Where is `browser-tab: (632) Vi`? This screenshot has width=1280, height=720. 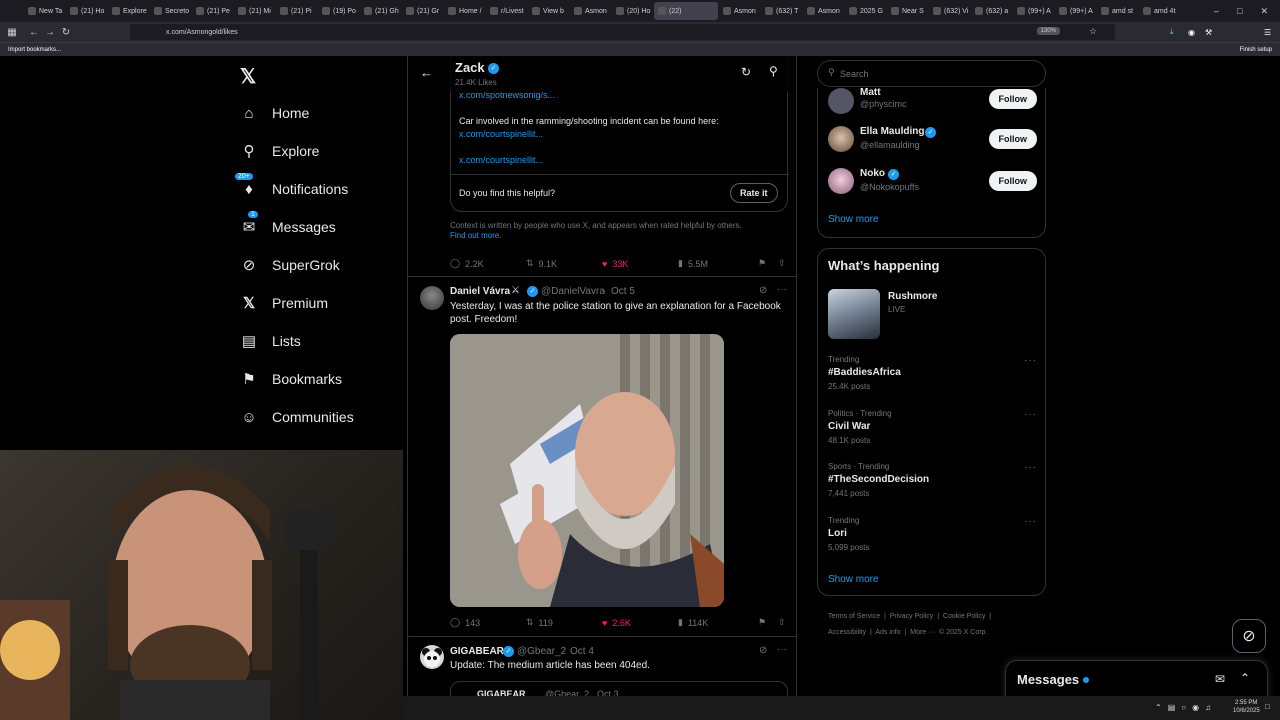 browser-tab: (632) Vi is located at coordinates (949, 11).